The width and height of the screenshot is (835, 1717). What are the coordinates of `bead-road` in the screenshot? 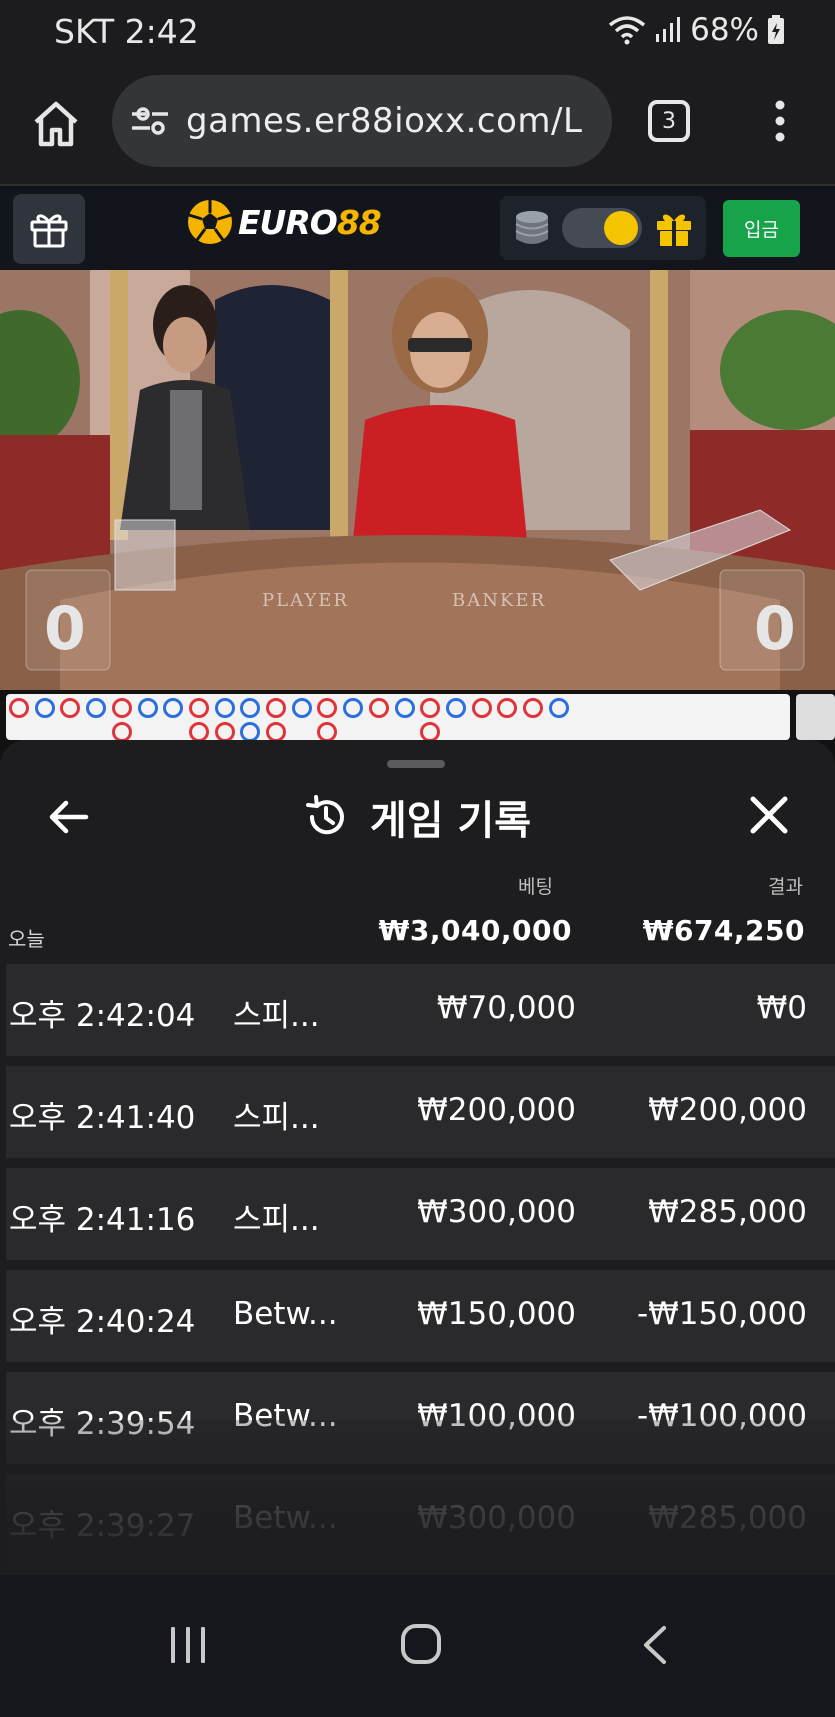 It's located at (398, 717).